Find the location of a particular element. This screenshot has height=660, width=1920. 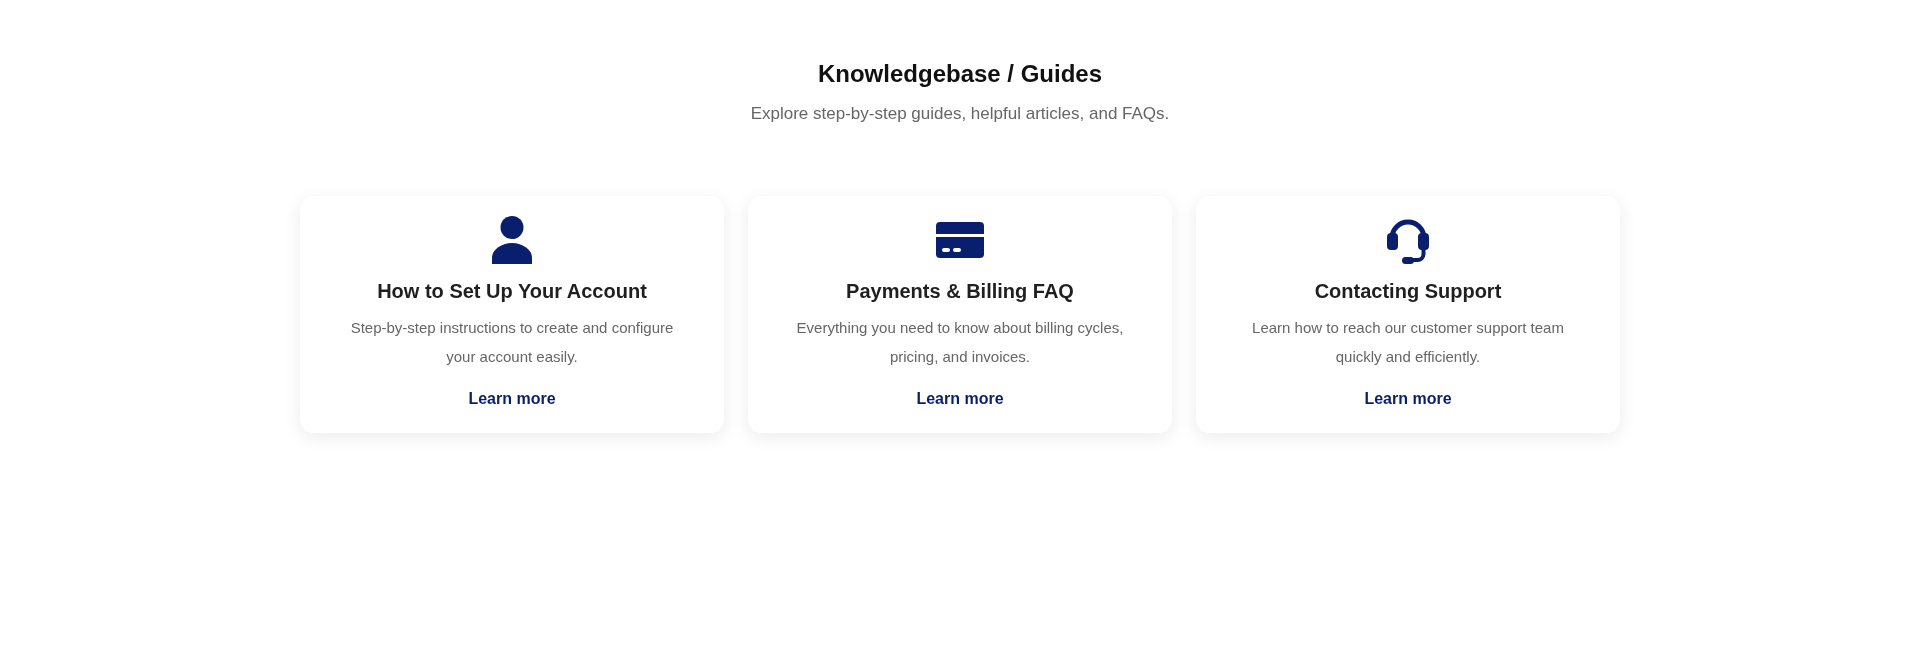

page-subtitle: Explore step-by-step guides, helpful articles, and FAQs. is located at coordinates (960, 114).